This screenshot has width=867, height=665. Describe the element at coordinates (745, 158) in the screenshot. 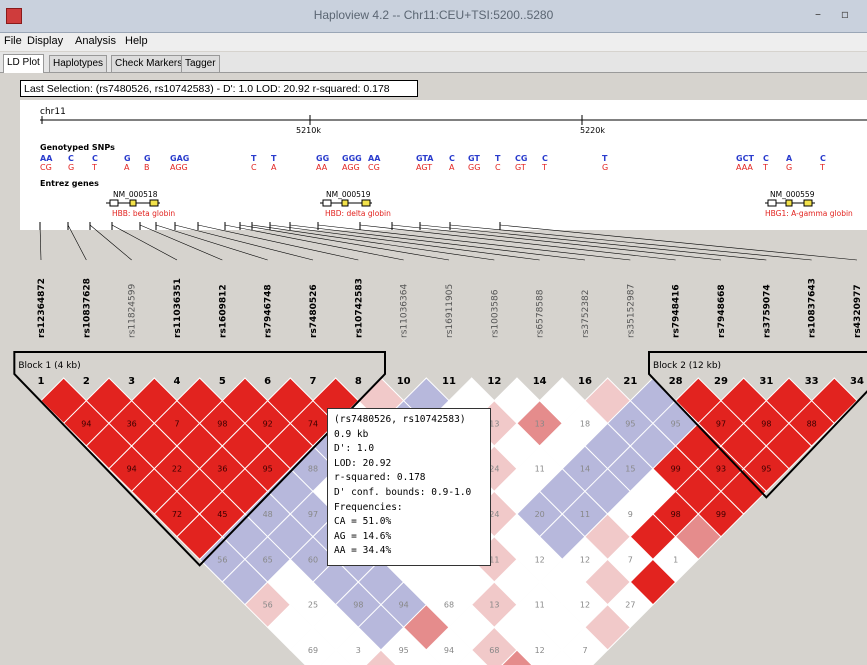

I see `snp-allele-top: GCT` at that location.